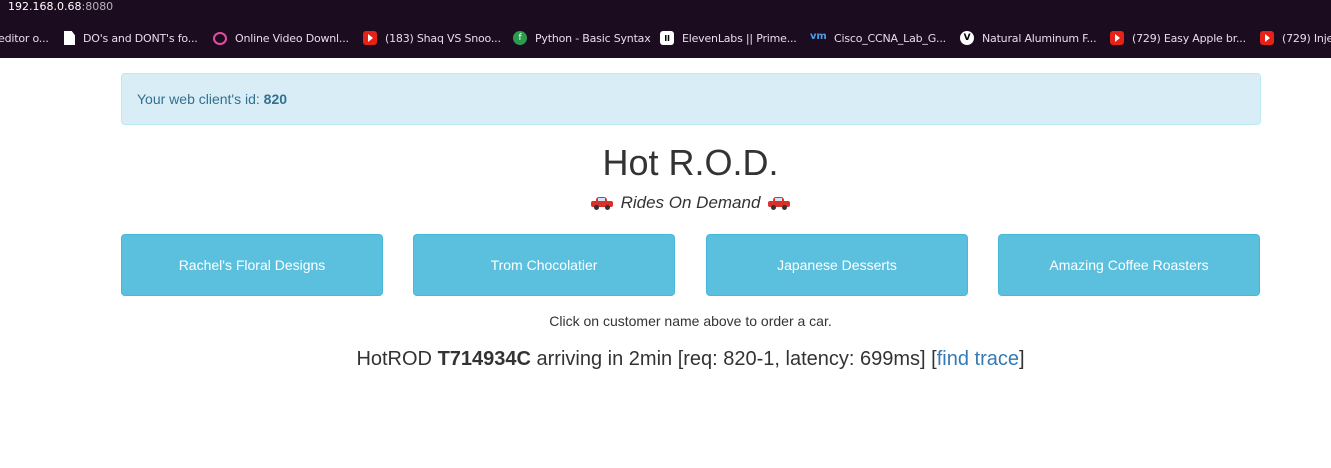  Describe the element at coordinates (690, 162) in the screenshot. I see `page-title: Hot R.O.D.` at that location.